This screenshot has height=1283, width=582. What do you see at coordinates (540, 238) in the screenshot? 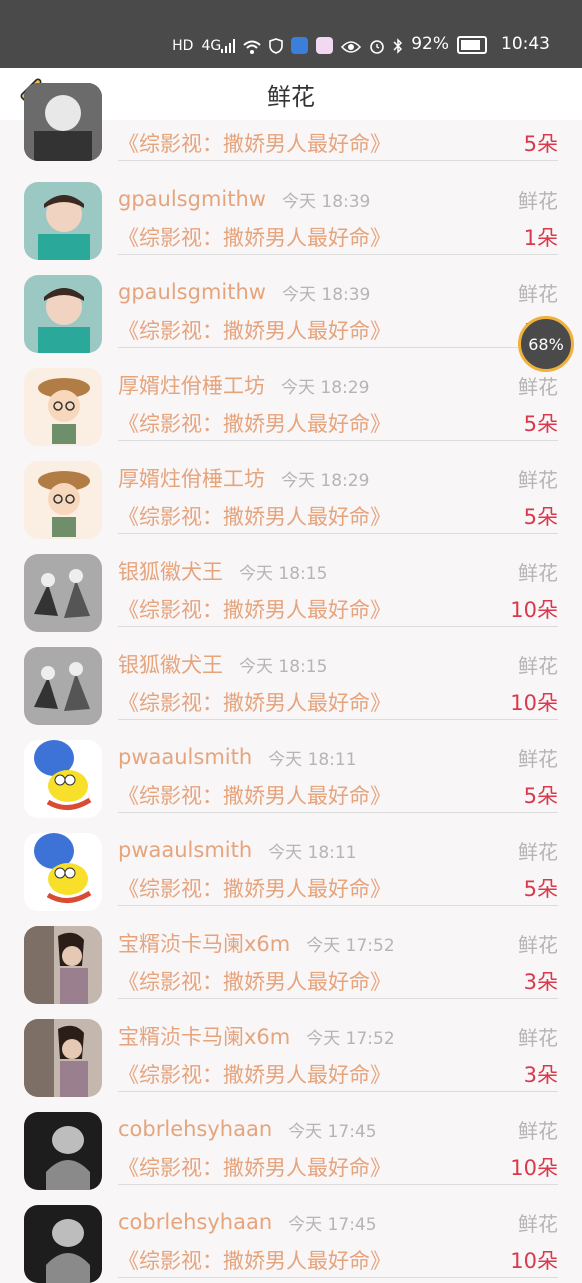
I see `flower-count: 1朵` at bounding box center [540, 238].